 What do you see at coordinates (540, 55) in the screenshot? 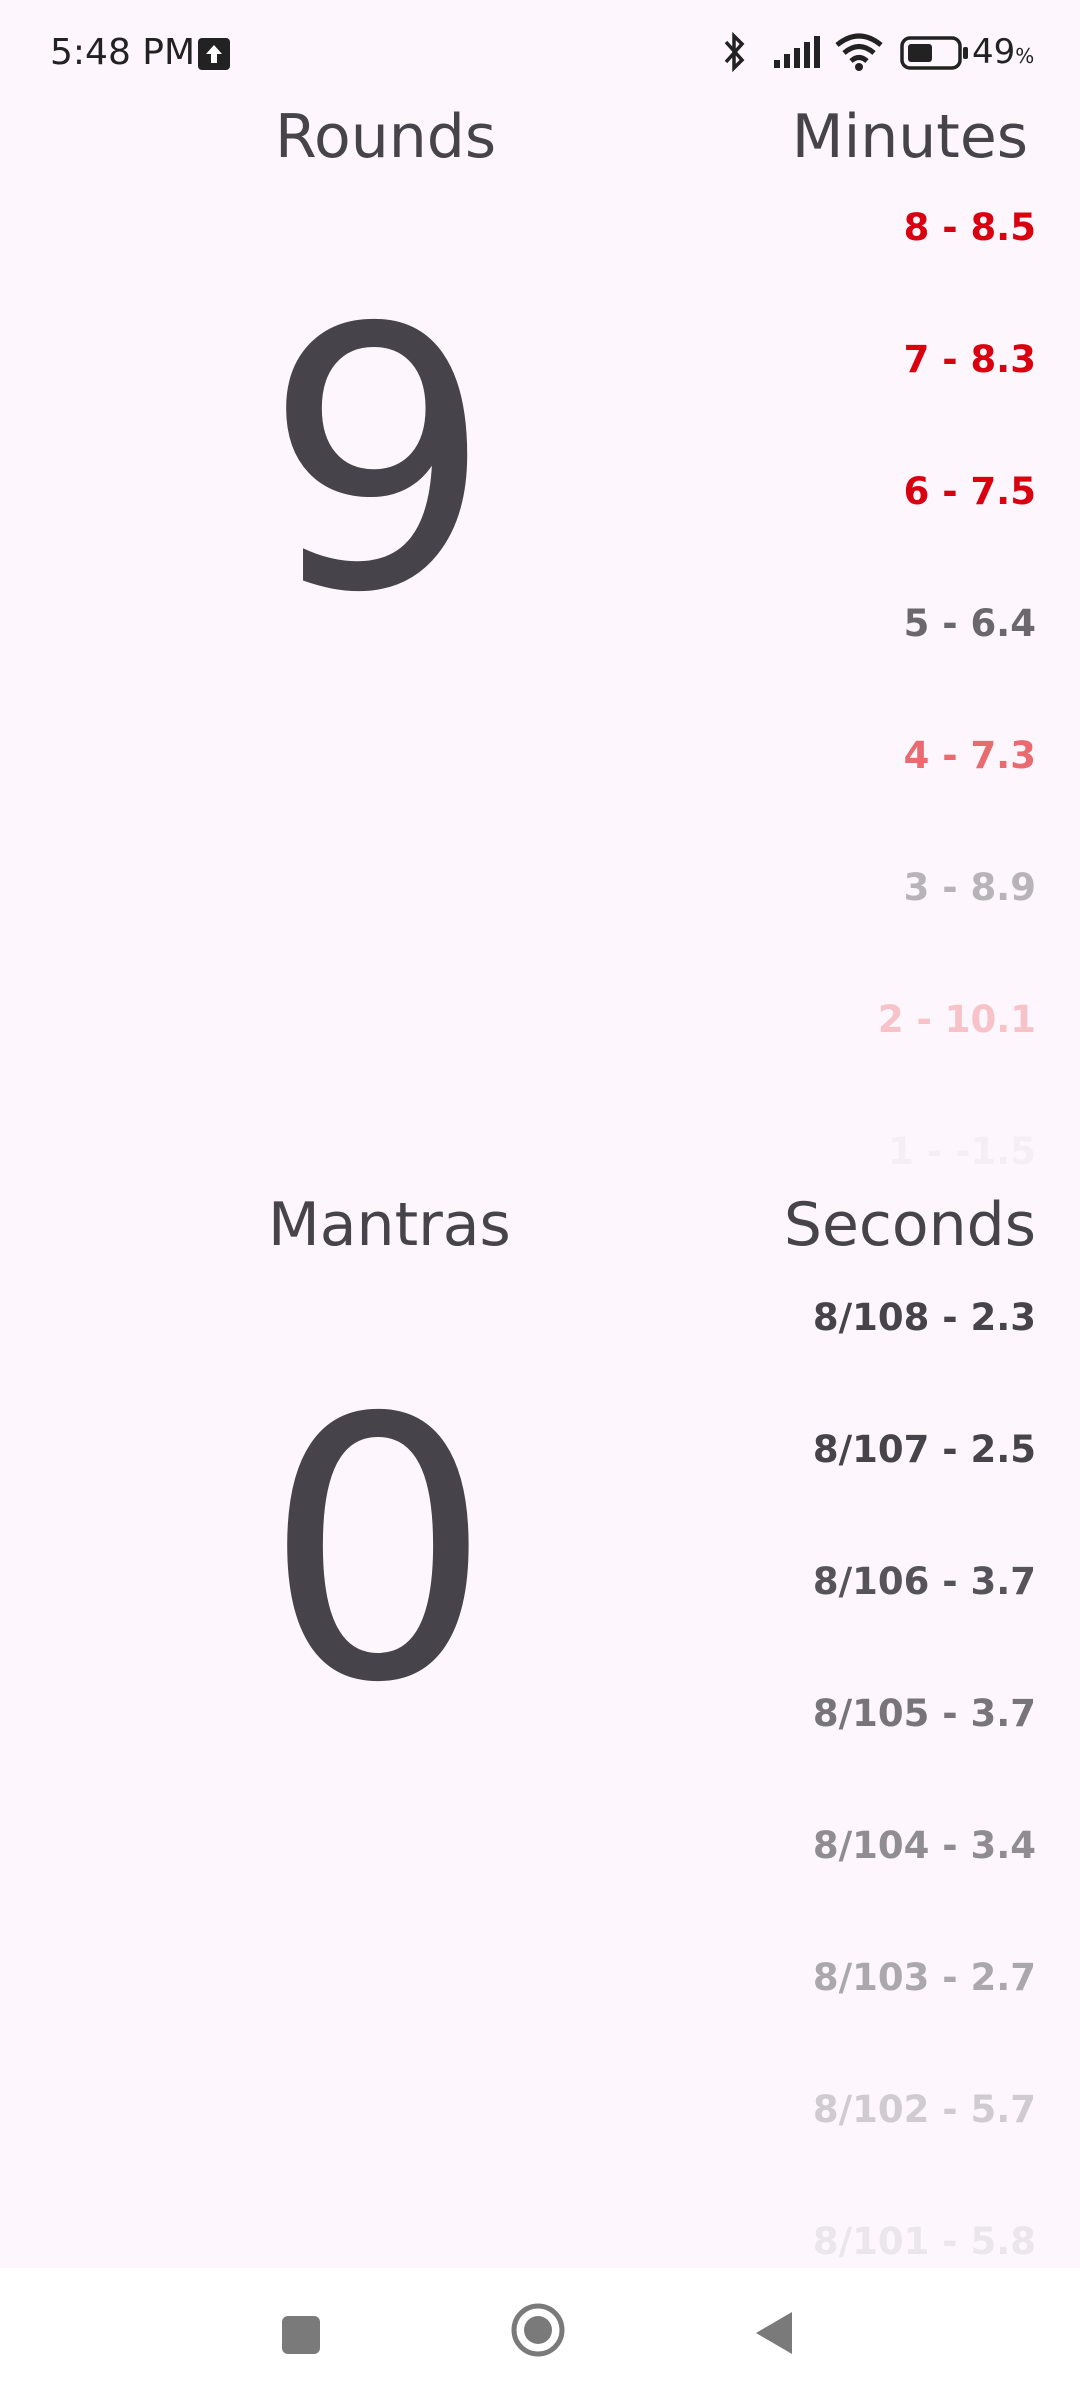
I see `status-bar: 5:48 PM 49%` at bounding box center [540, 55].